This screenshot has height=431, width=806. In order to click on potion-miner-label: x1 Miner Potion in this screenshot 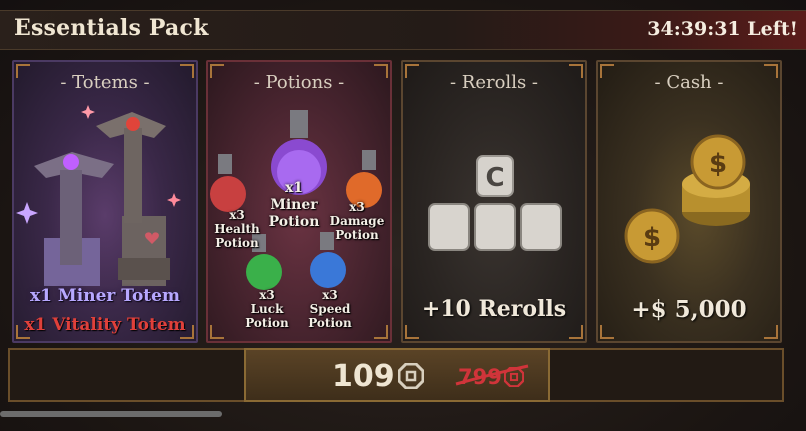, I will do `click(294, 205)`.